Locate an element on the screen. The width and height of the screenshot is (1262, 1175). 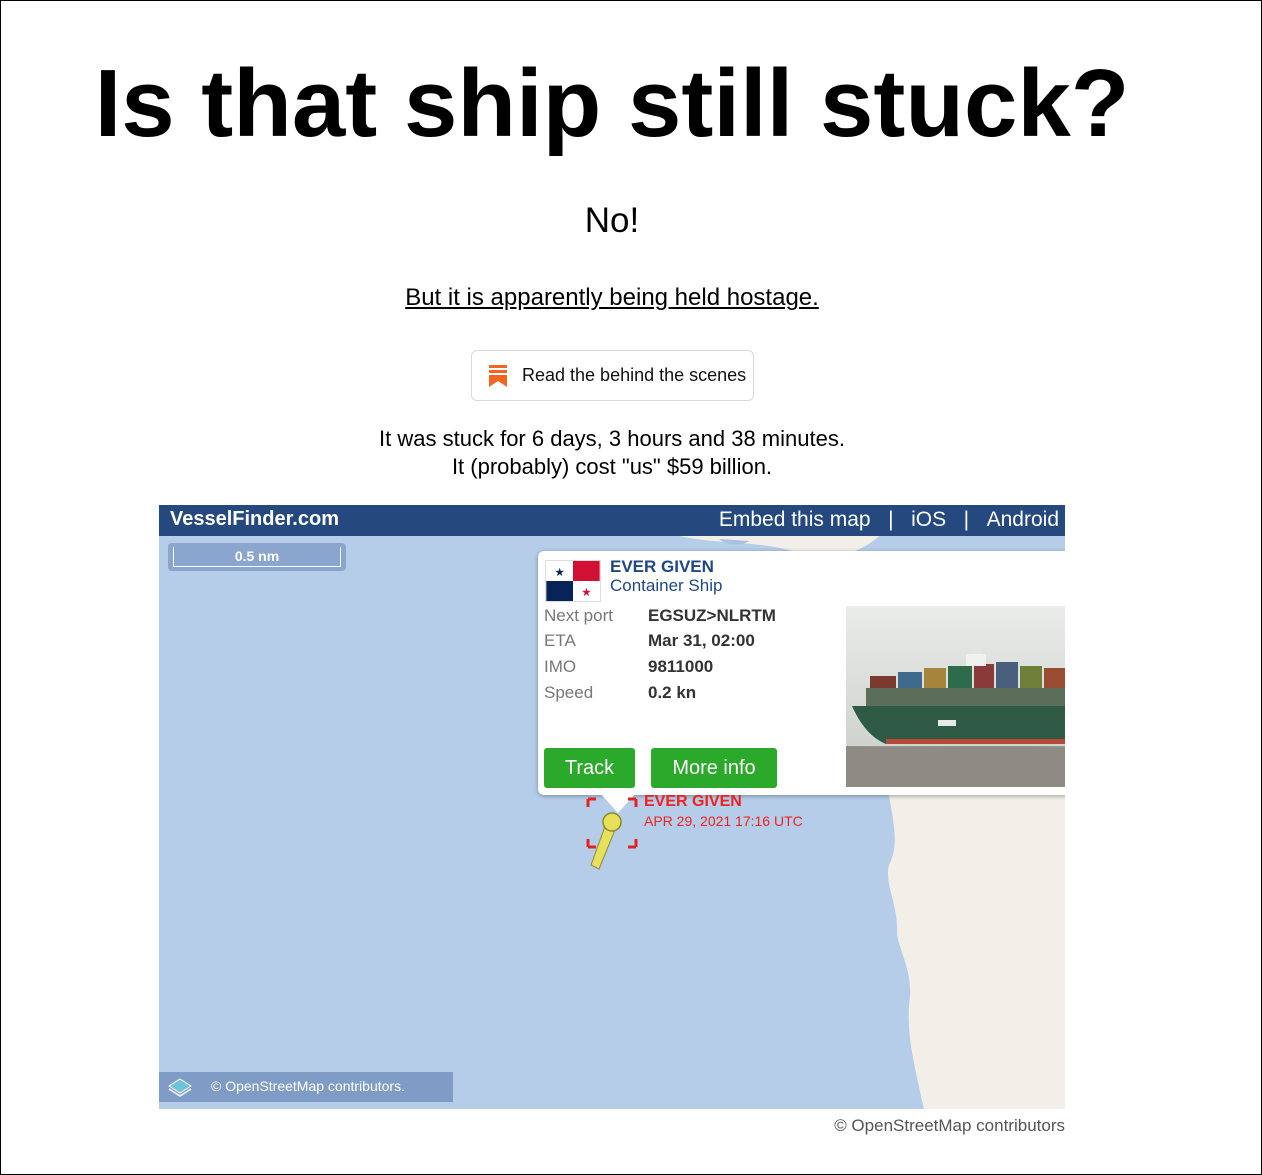
vesselfinder-brand: VesselFinder.com is located at coordinates (254, 519).